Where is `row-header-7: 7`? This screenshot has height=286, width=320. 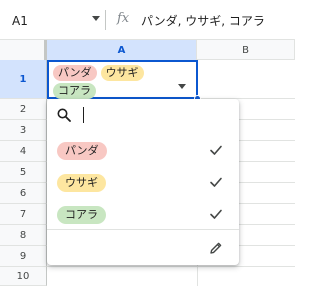 row-header-7: 7 is located at coordinates (23, 214).